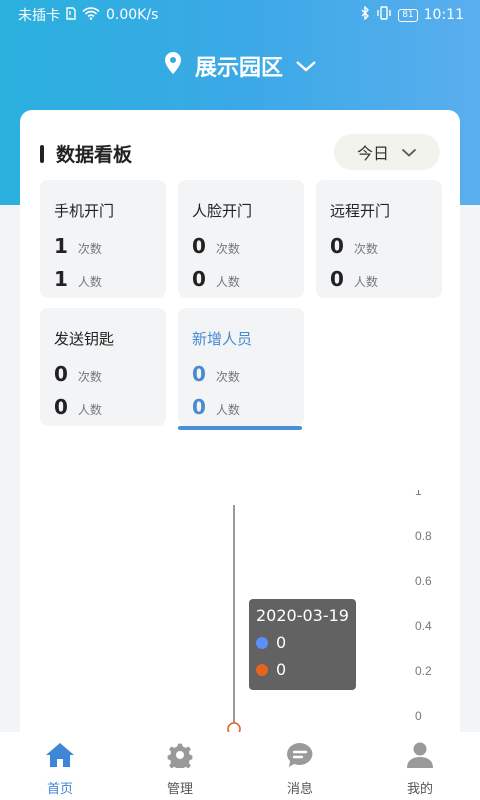 This screenshot has height=800, width=480. What do you see at coordinates (423, 536) in the screenshot?
I see `y-tick-label: 0.8` at bounding box center [423, 536].